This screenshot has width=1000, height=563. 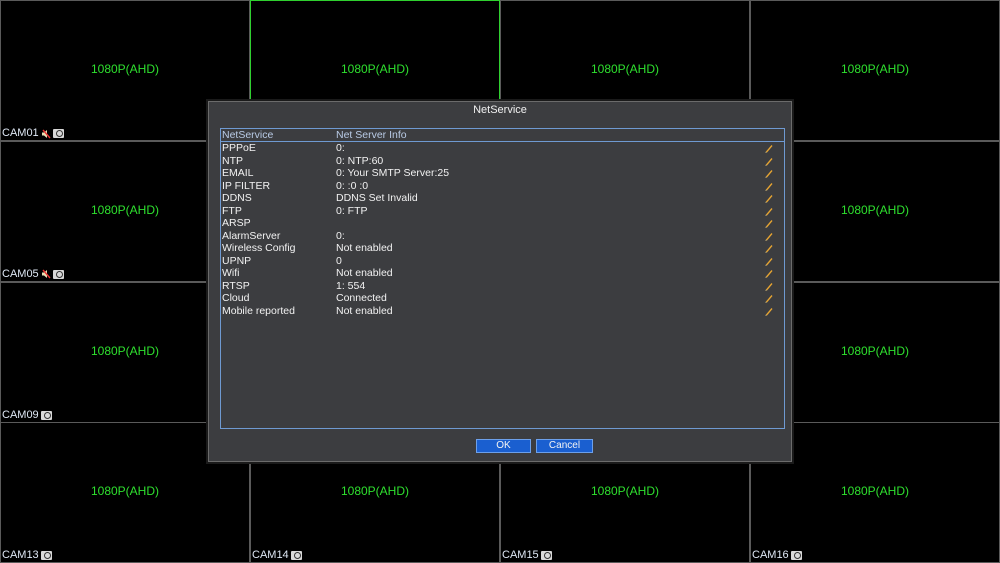 What do you see at coordinates (393, 173) in the screenshot?
I see `service-info: 0: Your SMTP Server:25` at bounding box center [393, 173].